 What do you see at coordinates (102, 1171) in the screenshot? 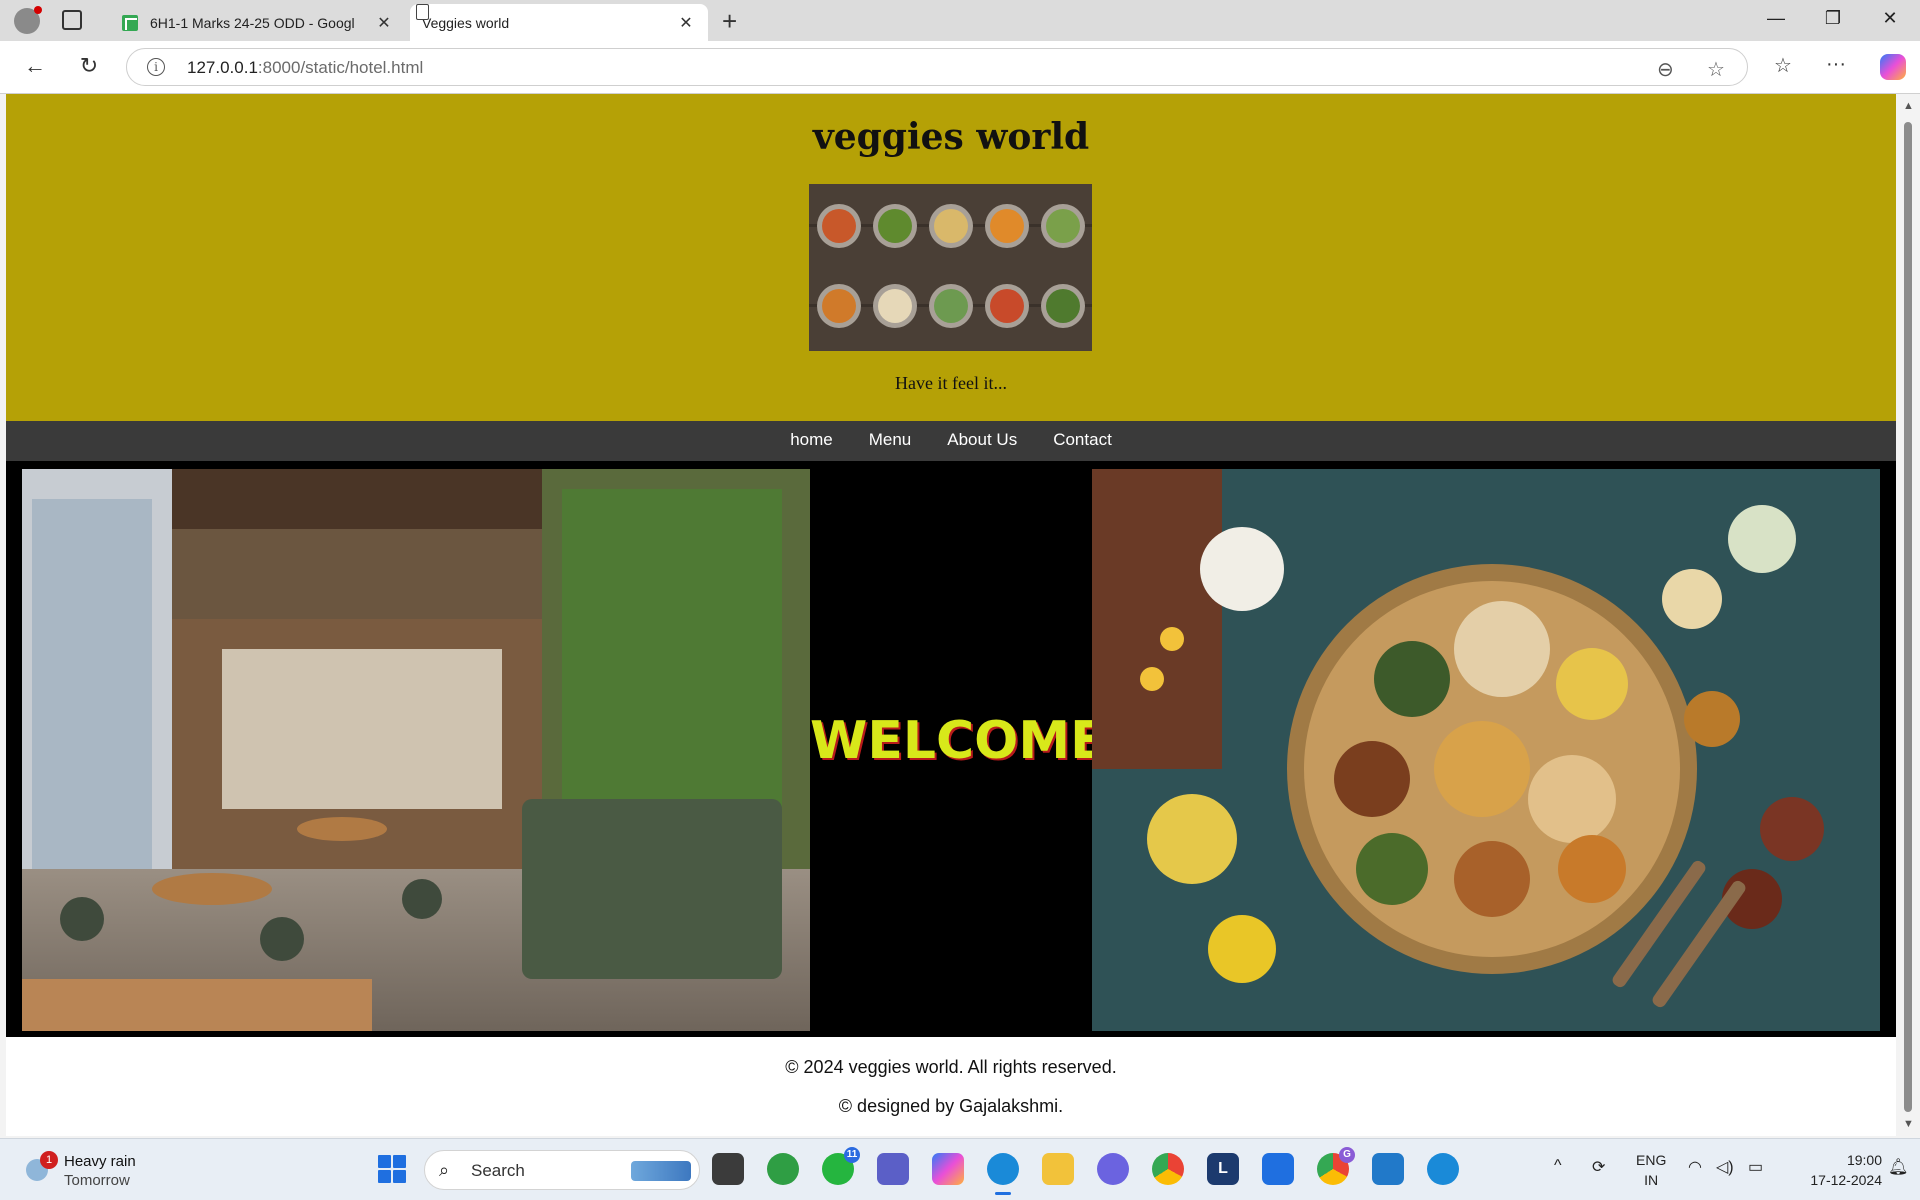
I see `weather-widget: 1 Heavy rain Tomorrow` at bounding box center [102, 1171].